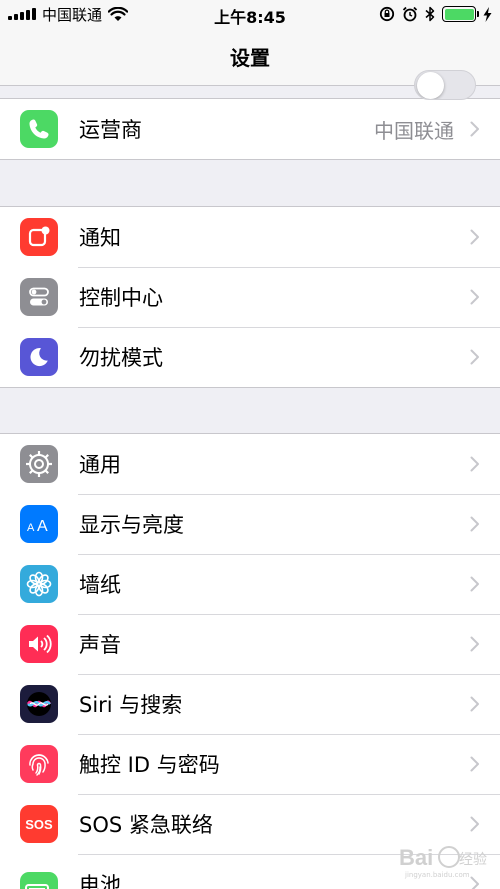 The image size is (500, 889). Describe the element at coordinates (250, 764) in the screenshot. I see `settings-row: 触控 ID 与密码` at that location.